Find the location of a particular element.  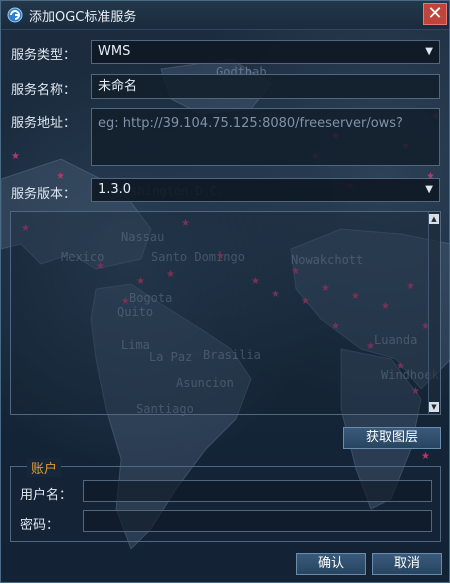

service-type-label: 服务类型： is located at coordinates (44, 55).